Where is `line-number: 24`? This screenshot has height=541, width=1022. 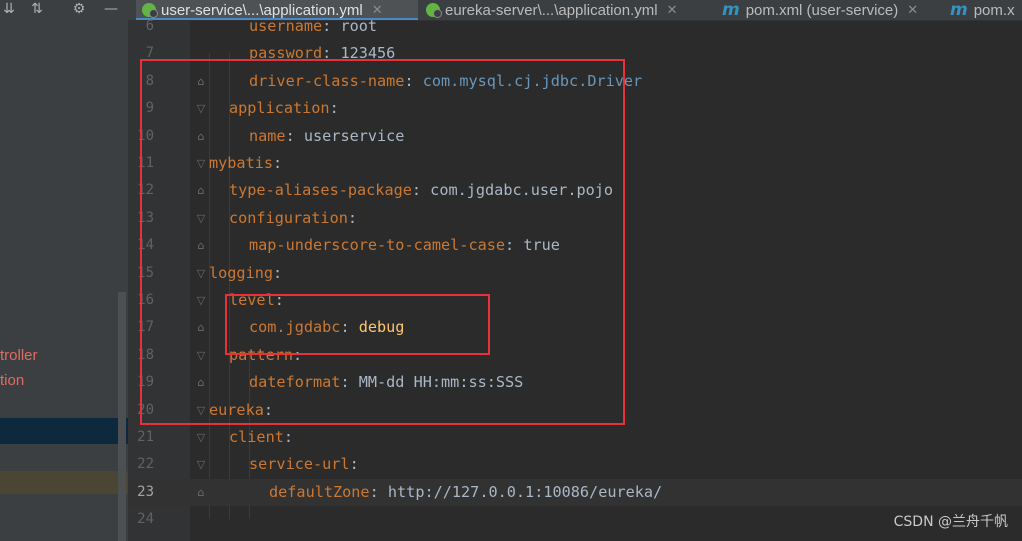 line-number: 24 is located at coordinates (145, 519).